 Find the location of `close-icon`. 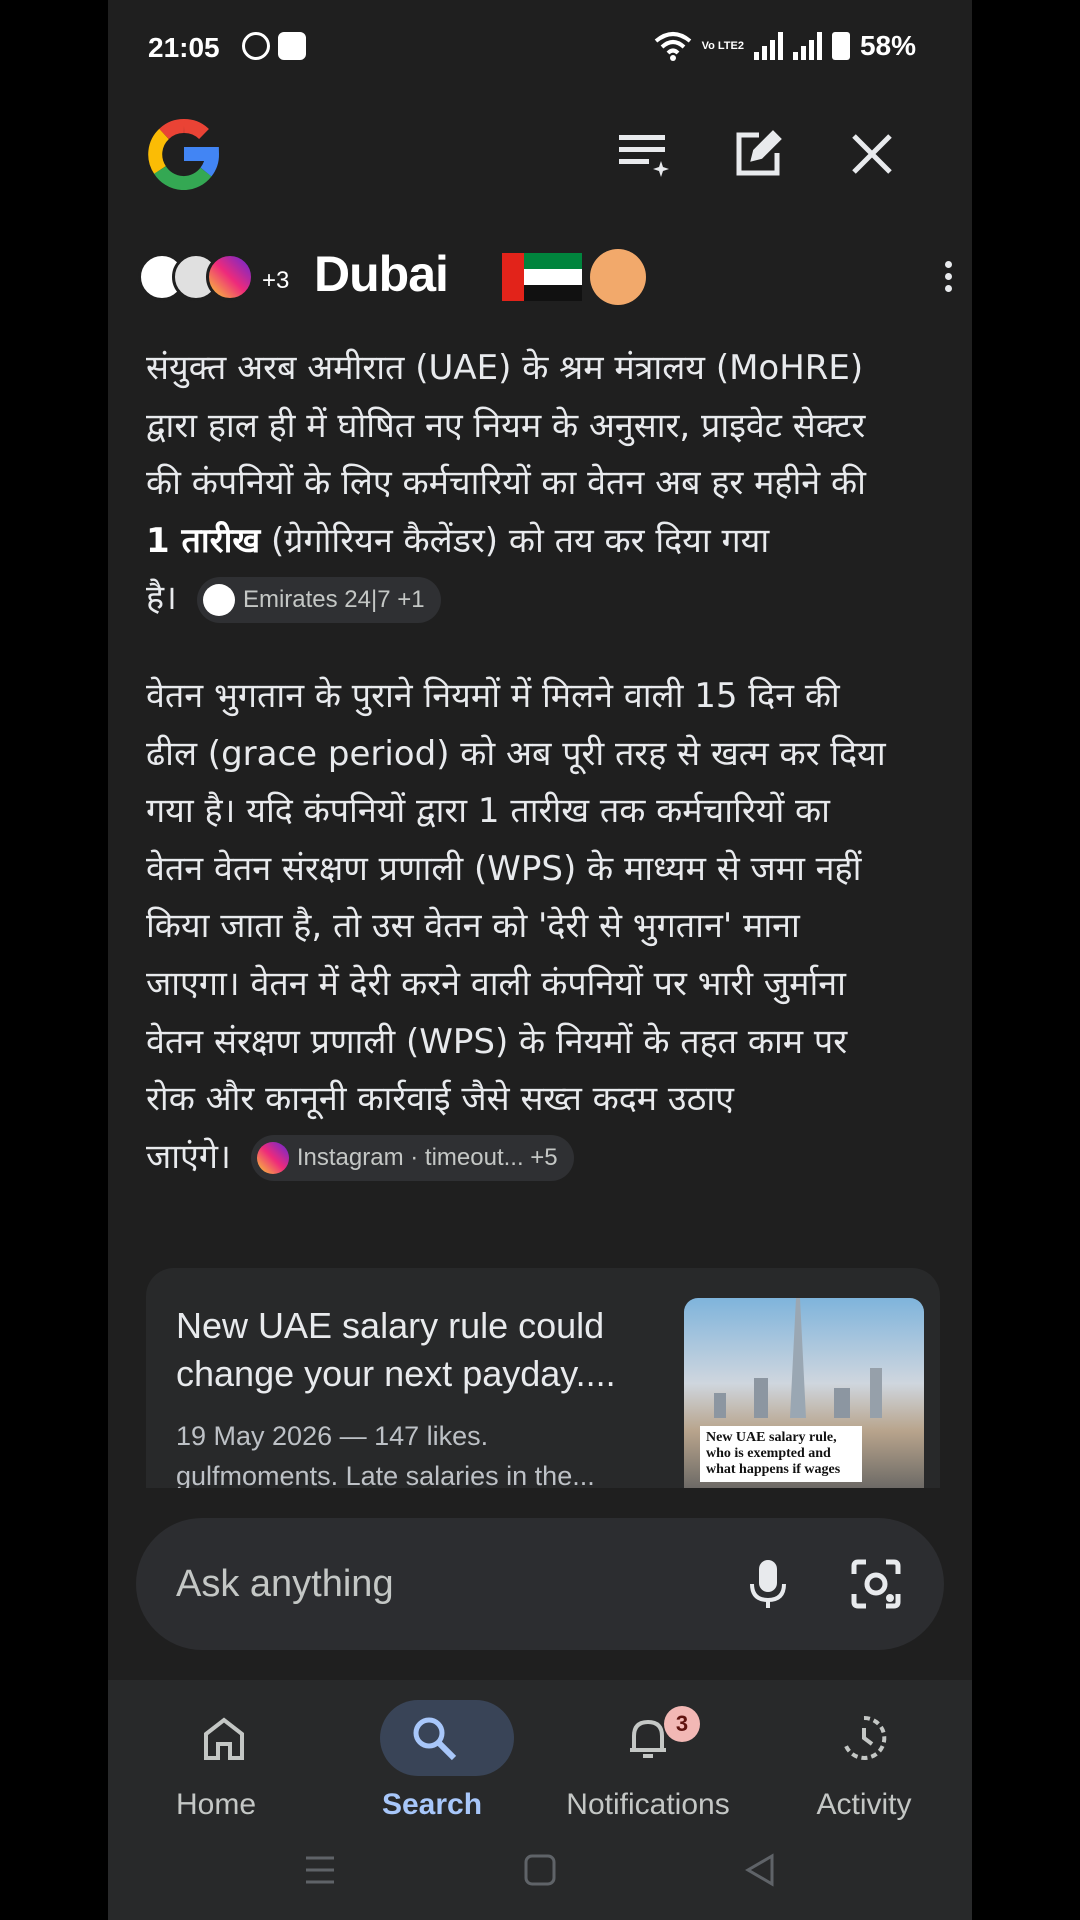

close-icon is located at coordinates (872, 154).